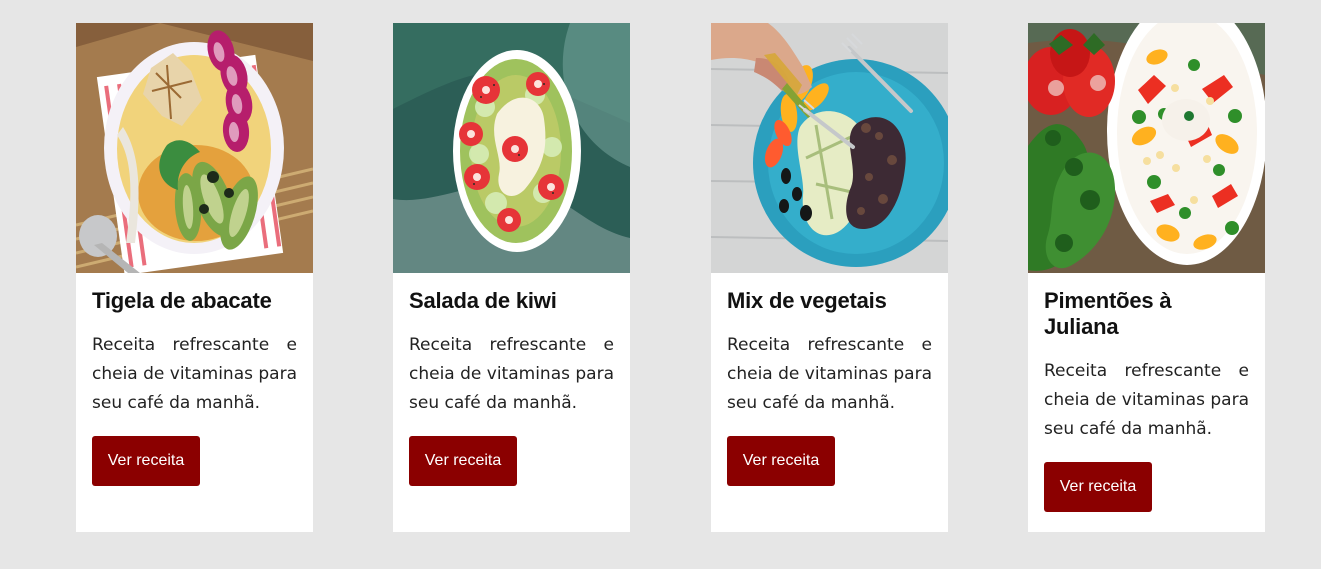 The width and height of the screenshot is (1321, 569). What do you see at coordinates (483, 300) in the screenshot?
I see `recipe-title: Salada de kiwi` at bounding box center [483, 300].